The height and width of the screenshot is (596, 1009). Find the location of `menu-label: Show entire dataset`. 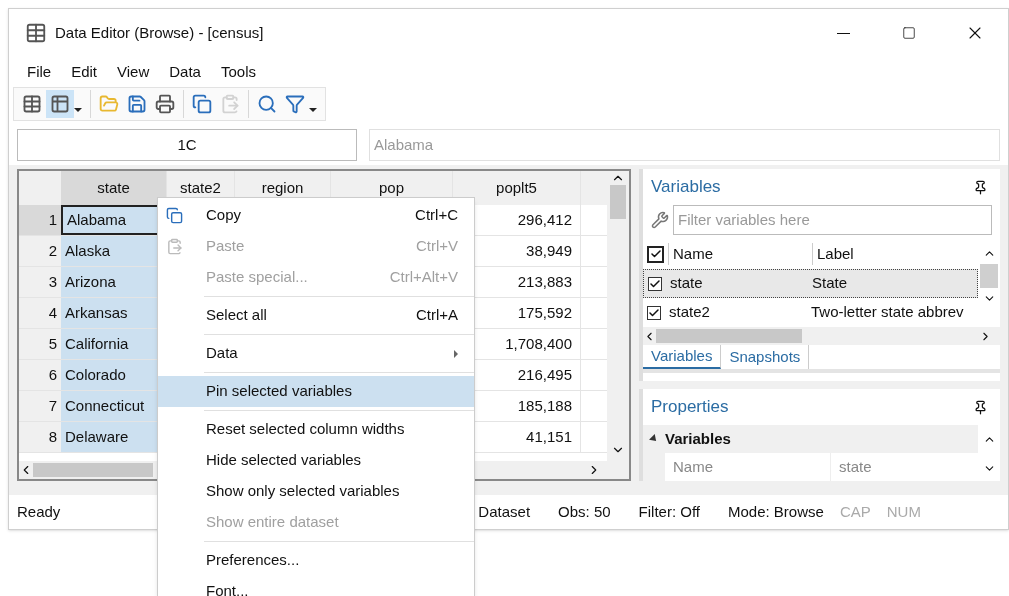

menu-label: Show entire dataset is located at coordinates (272, 522).